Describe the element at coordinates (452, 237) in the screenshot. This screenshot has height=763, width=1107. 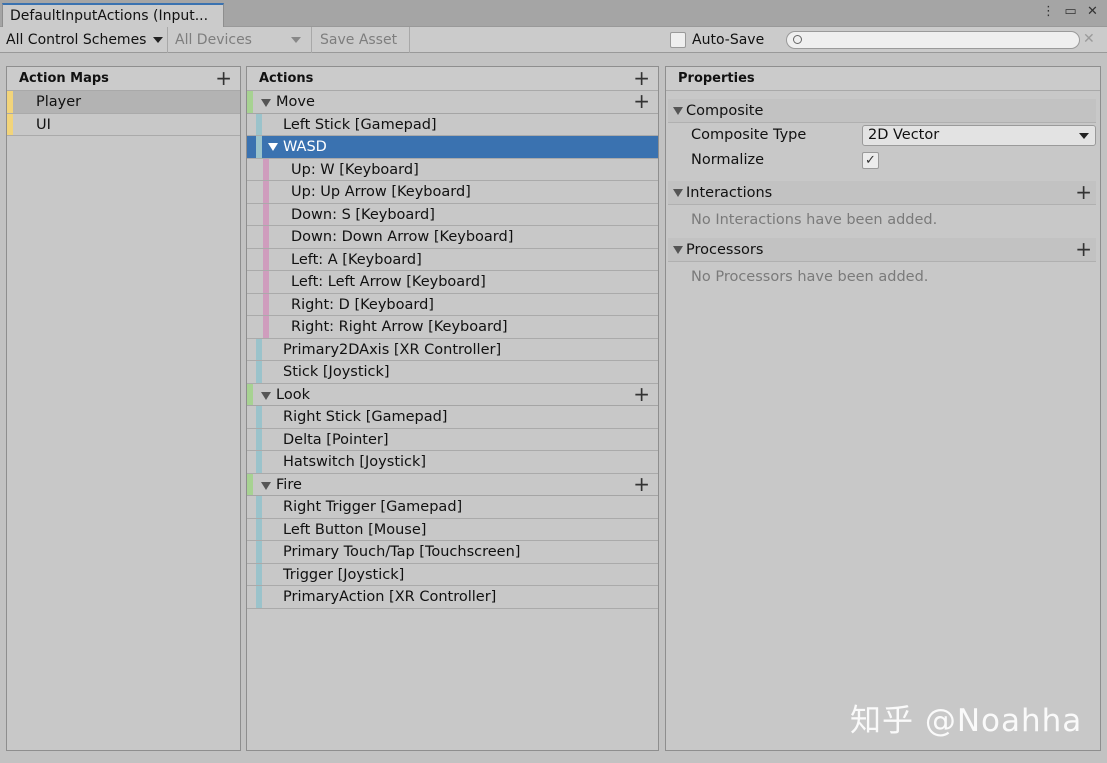
I see `composite-part: Down: Down Arrow [Keyboard]` at that location.